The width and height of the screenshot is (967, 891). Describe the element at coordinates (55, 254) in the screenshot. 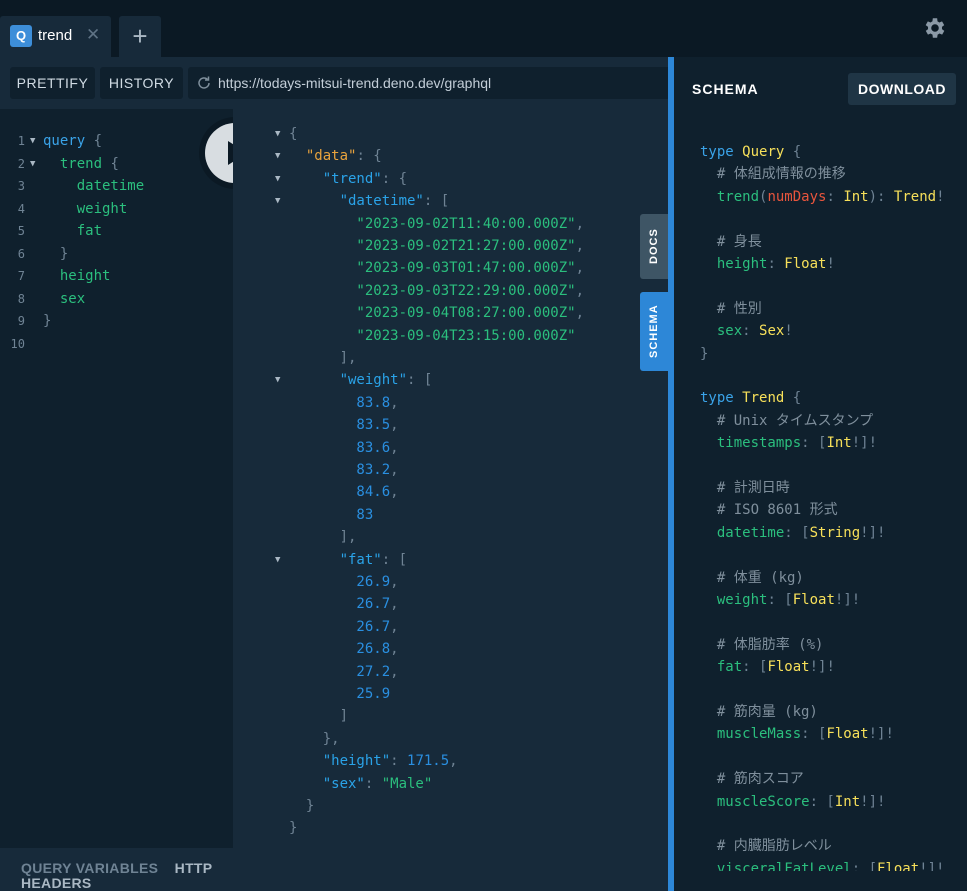

I see `query-line-text: }` at that location.